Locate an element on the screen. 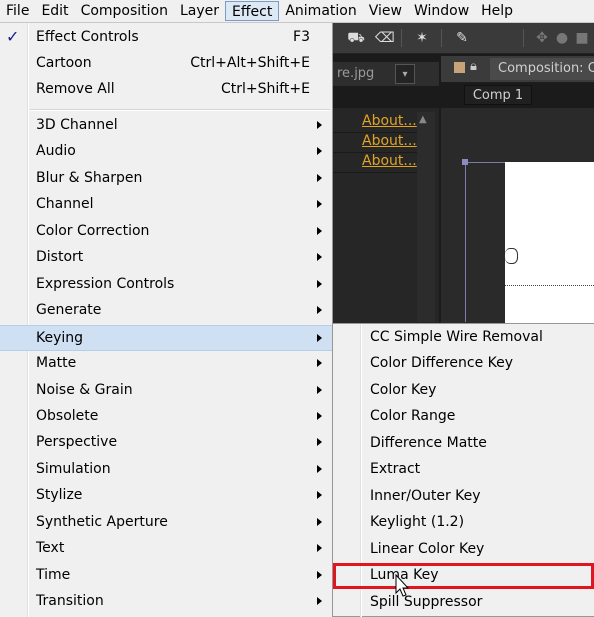 This screenshot has height=617, width=594. submenu-item-label: Linear Color Key is located at coordinates (427, 549).